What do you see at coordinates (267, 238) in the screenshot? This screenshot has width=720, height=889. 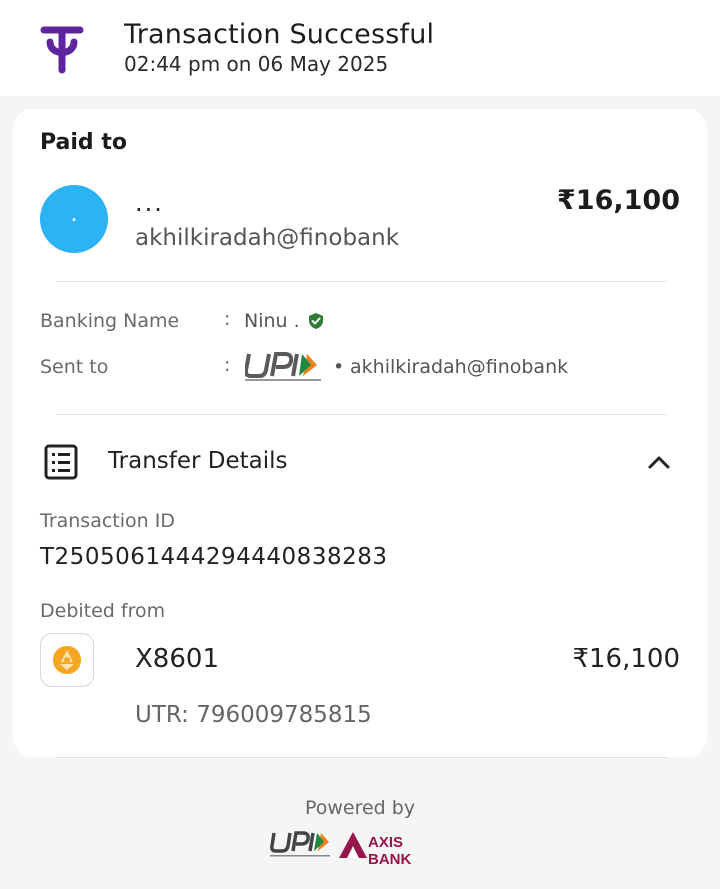 I see `payee-upi-id: akhilkiradah@finobank` at bounding box center [267, 238].